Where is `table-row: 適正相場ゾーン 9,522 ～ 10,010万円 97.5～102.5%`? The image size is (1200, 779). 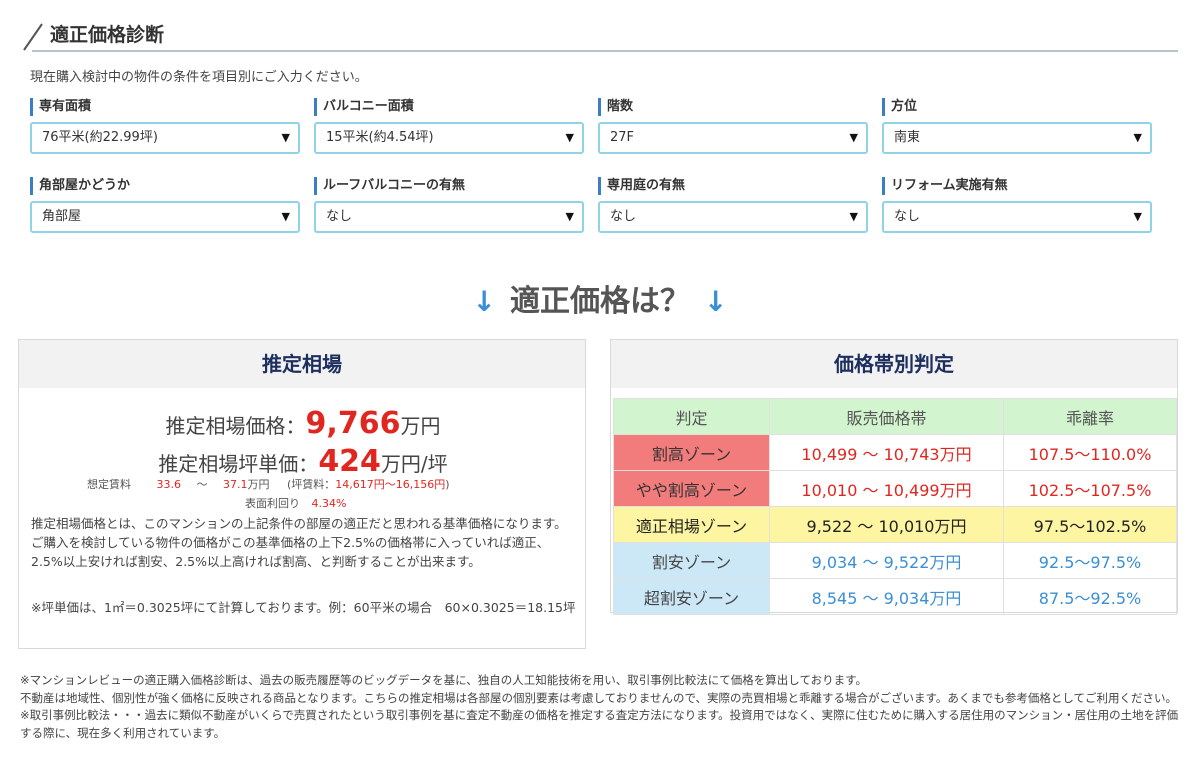
table-row: 適正相場ゾーン 9,522 ～ 10,010万円 97.5～102.5% is located at coordinates (895, 524).